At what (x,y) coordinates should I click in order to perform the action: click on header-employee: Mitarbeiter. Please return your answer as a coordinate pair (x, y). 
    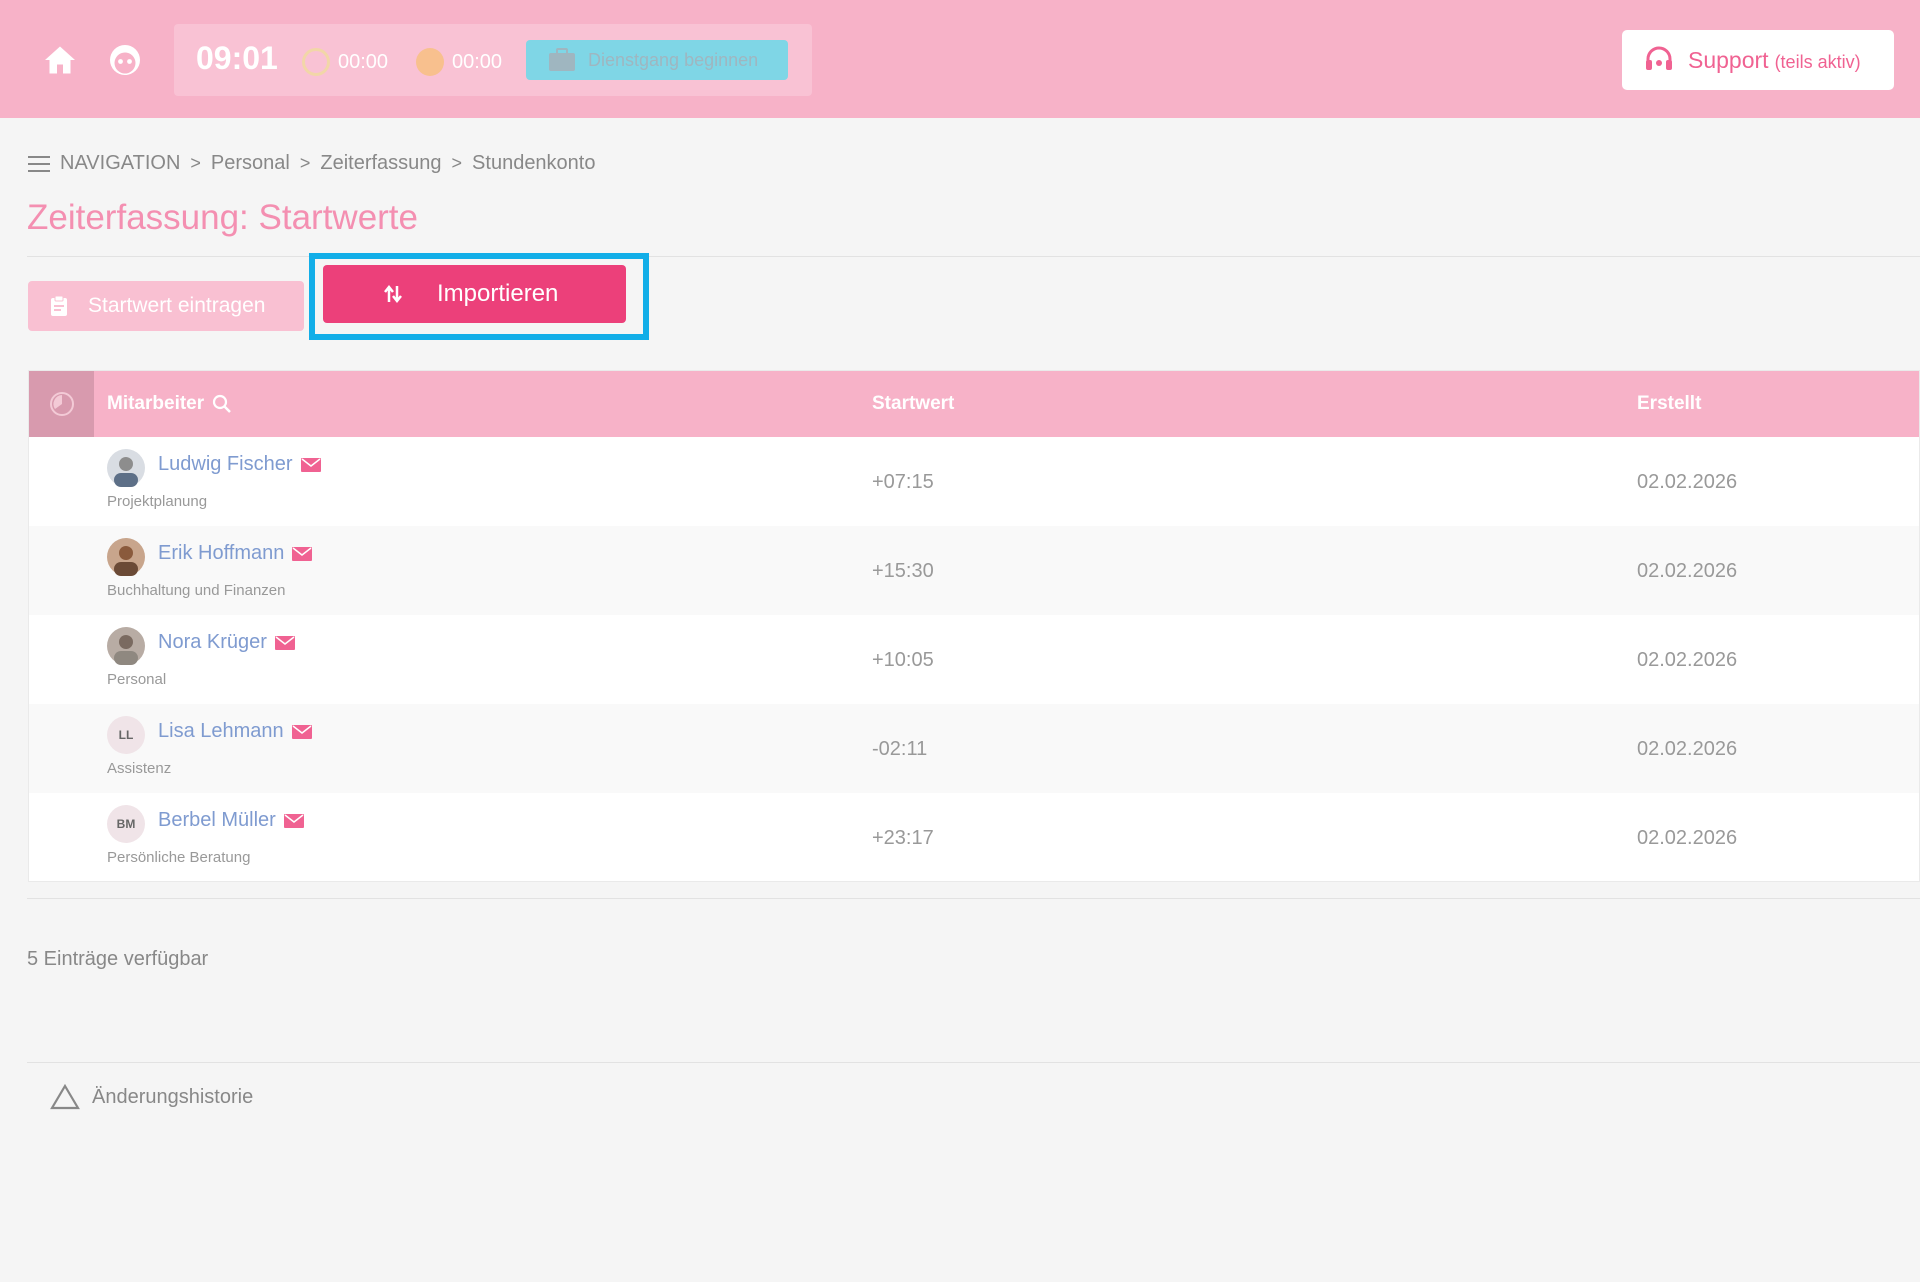
    Looking at the image, I should click on (169, 404).